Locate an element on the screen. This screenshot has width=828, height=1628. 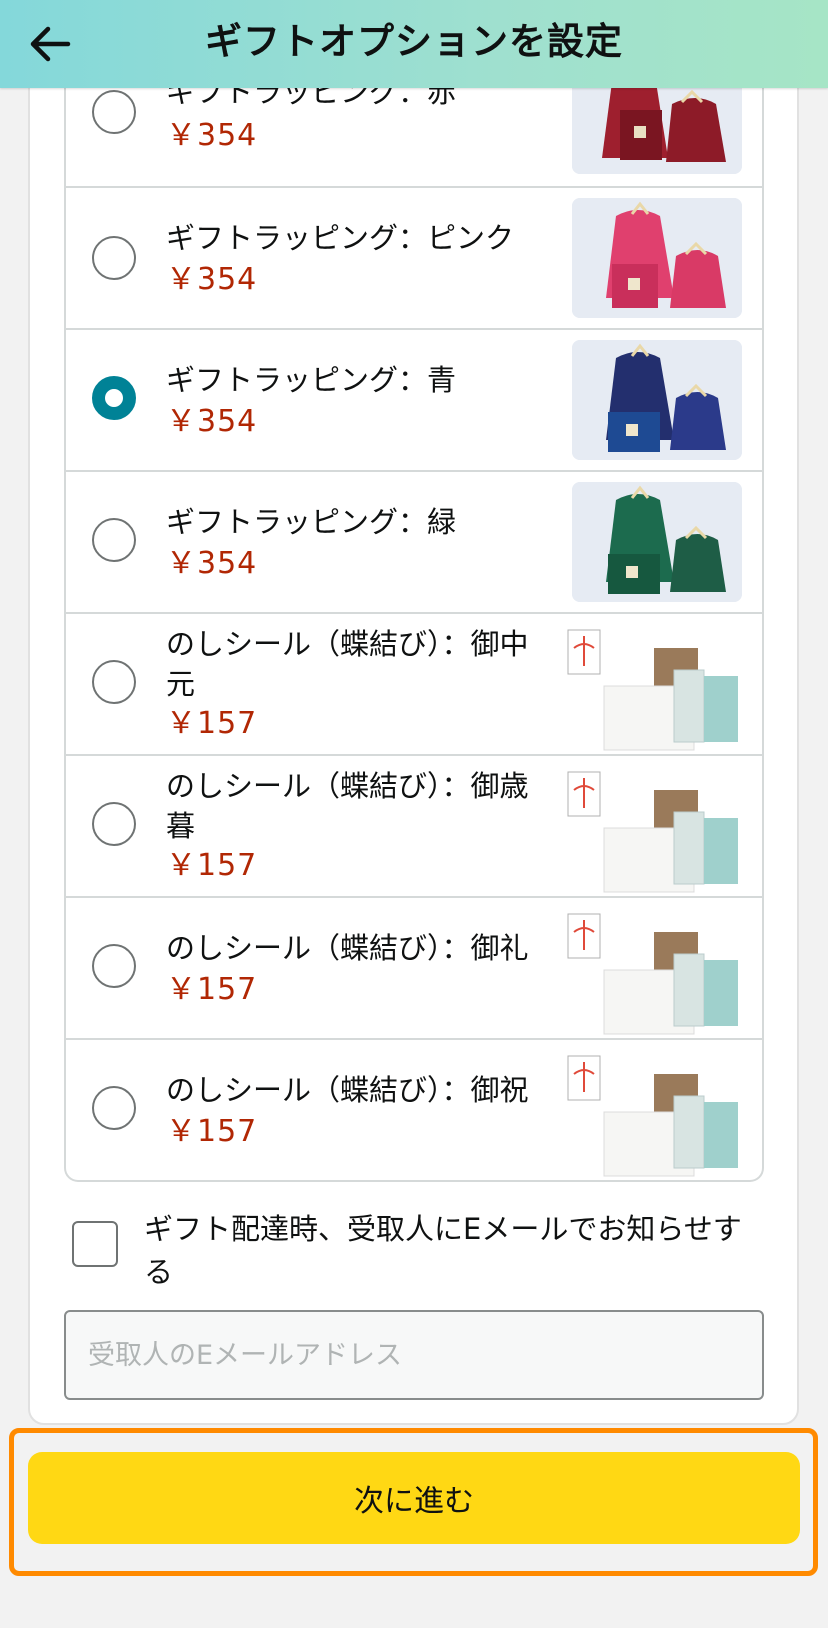
gift-bag-green-image is located at coordinates (657, 542).